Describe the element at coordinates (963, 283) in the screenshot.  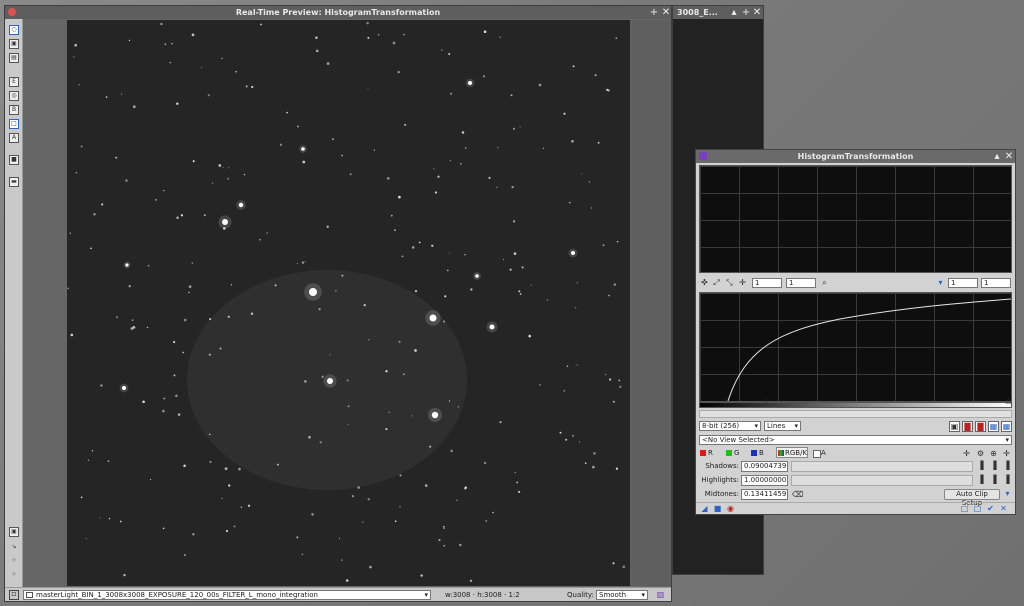
I see `output-horizontal-zoom-input: 1` at that location.